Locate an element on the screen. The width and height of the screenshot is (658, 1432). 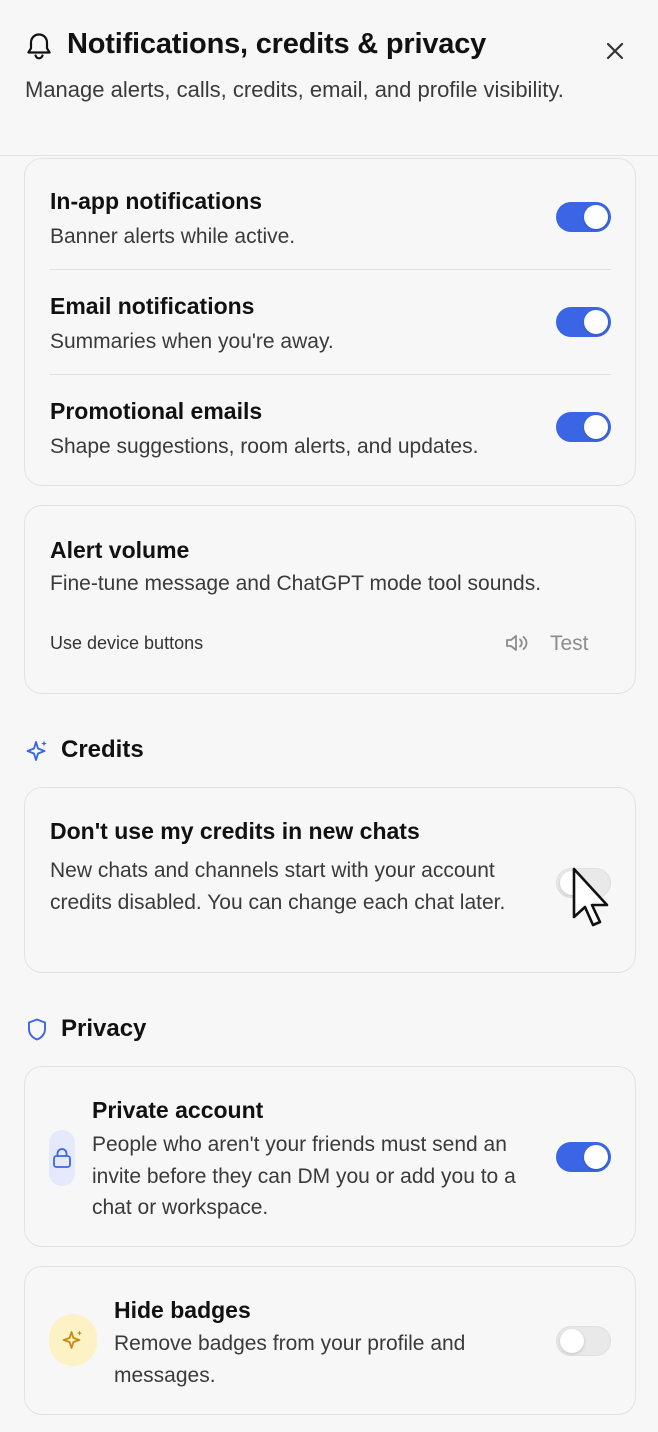
email-notifications-title: Email notifications is located at coordinates (152, 306).